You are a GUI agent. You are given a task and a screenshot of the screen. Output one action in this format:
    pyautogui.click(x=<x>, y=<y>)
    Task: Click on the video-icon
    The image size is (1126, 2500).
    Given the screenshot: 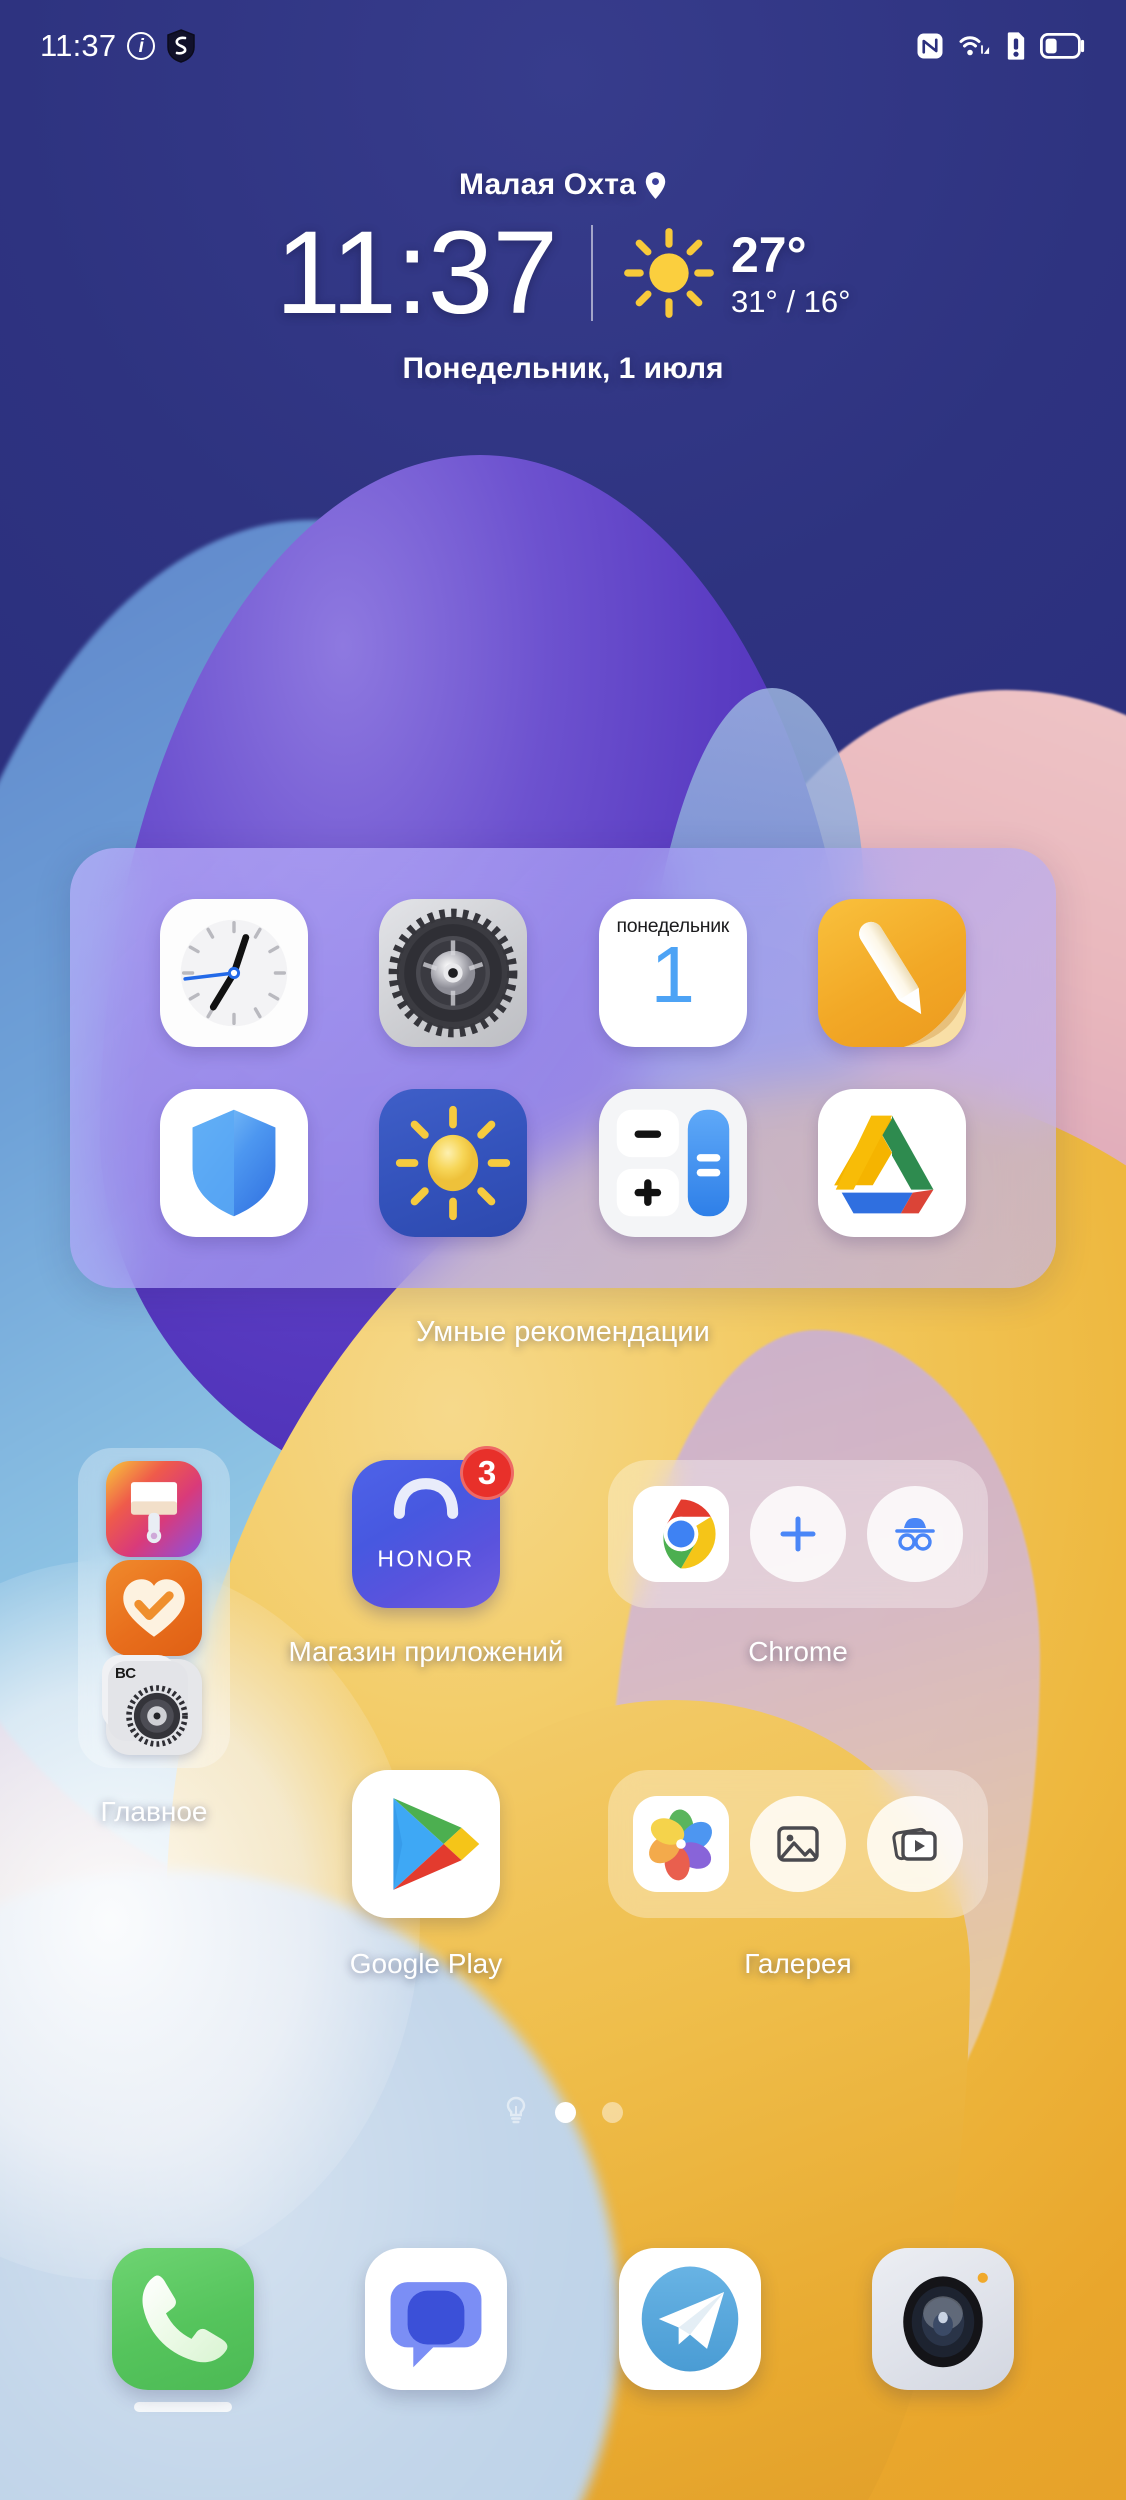 What is the action you would take?
    pyautogui.click(x=915, y=1844)
    